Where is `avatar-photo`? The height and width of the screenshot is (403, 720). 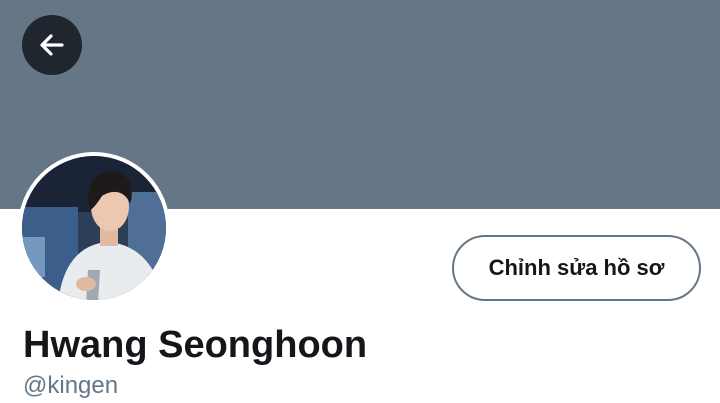
avatar-photo is located at coordinates (94, 228).